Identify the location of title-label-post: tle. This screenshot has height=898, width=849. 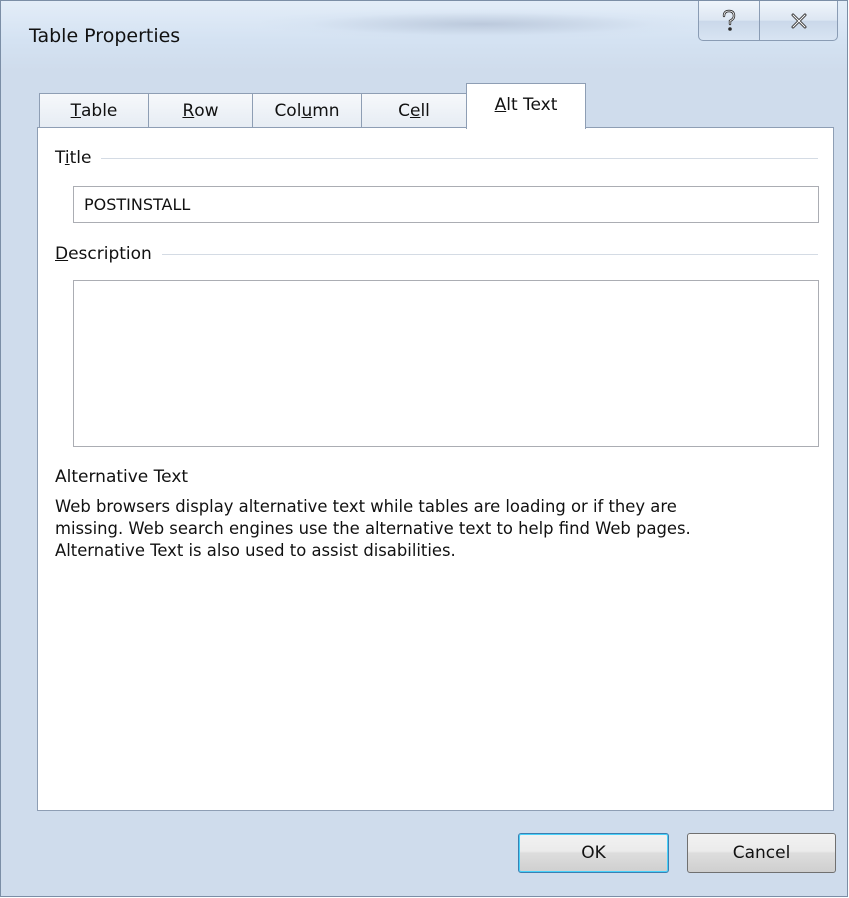
(80, 158).